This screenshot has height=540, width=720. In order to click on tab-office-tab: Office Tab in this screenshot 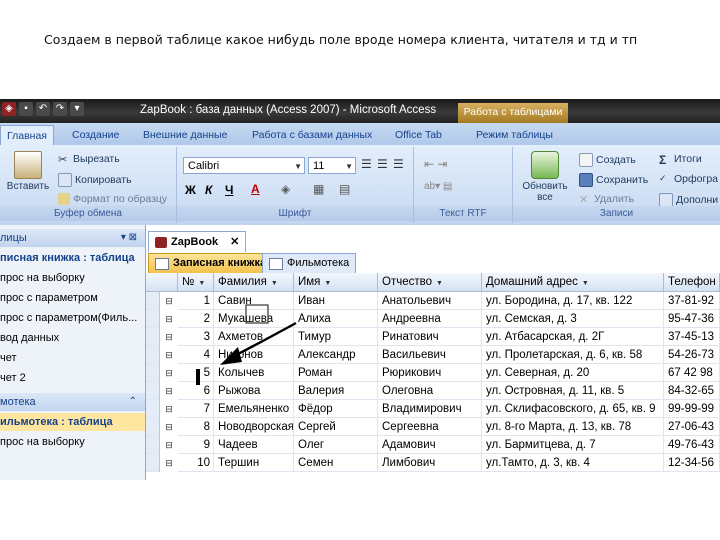, I will do `click(418, 136)`.